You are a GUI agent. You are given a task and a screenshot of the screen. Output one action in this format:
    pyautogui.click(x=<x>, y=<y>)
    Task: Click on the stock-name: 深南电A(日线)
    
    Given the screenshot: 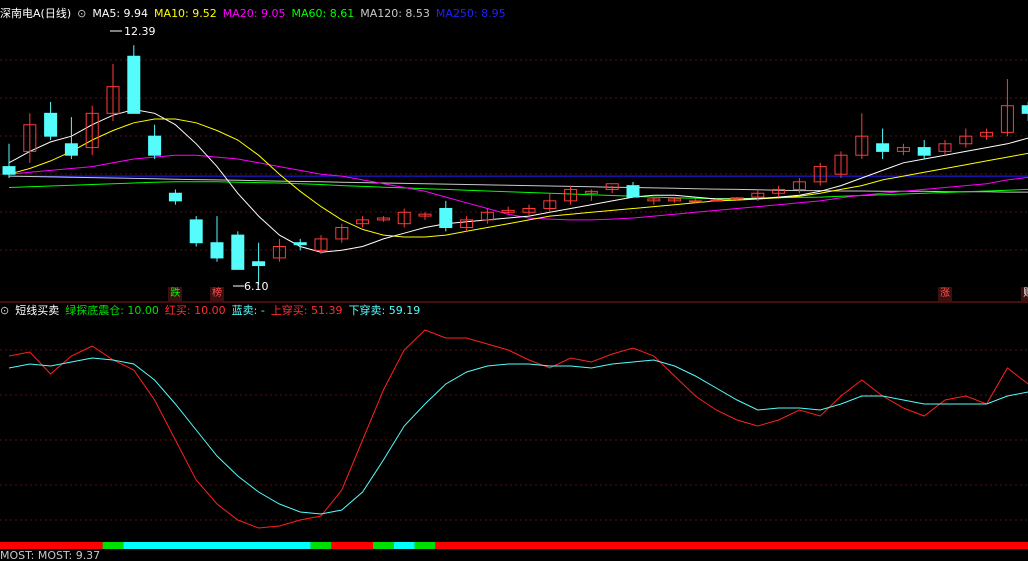 What is the action you would take?
    pyautogui.click(x=35, y=13)
    